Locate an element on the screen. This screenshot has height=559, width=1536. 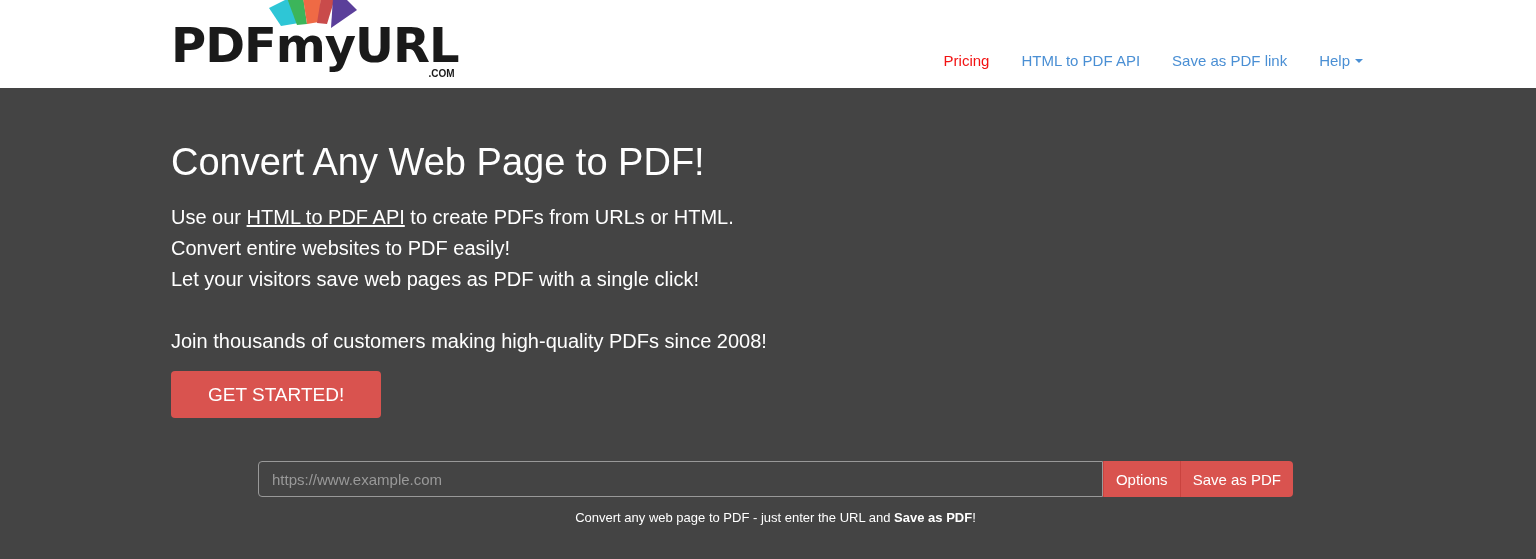
hero-title: Convert Any Web Page to PDF! is located at coordinates (438, 162).